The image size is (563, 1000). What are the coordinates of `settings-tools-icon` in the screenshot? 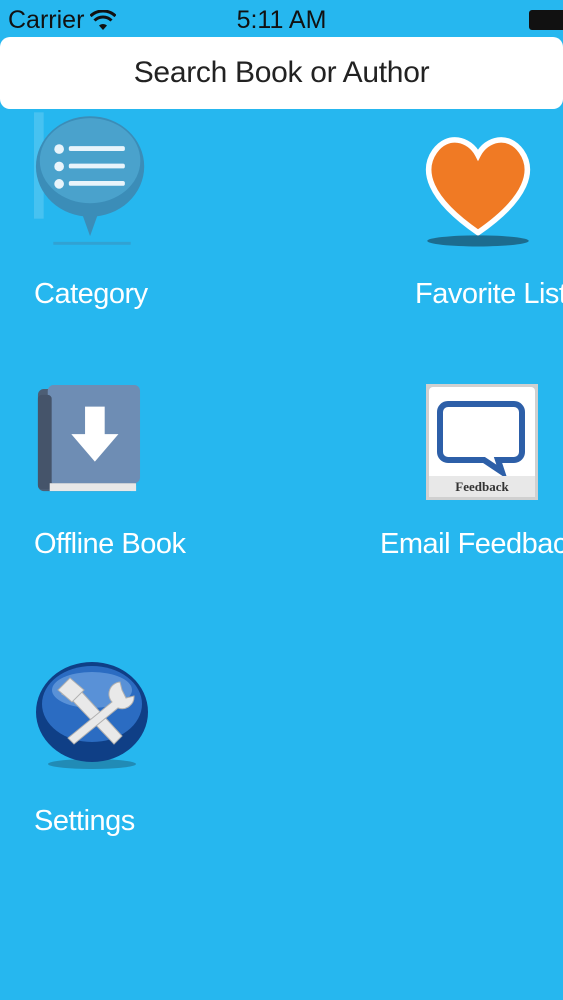 It's located at (92, 715).